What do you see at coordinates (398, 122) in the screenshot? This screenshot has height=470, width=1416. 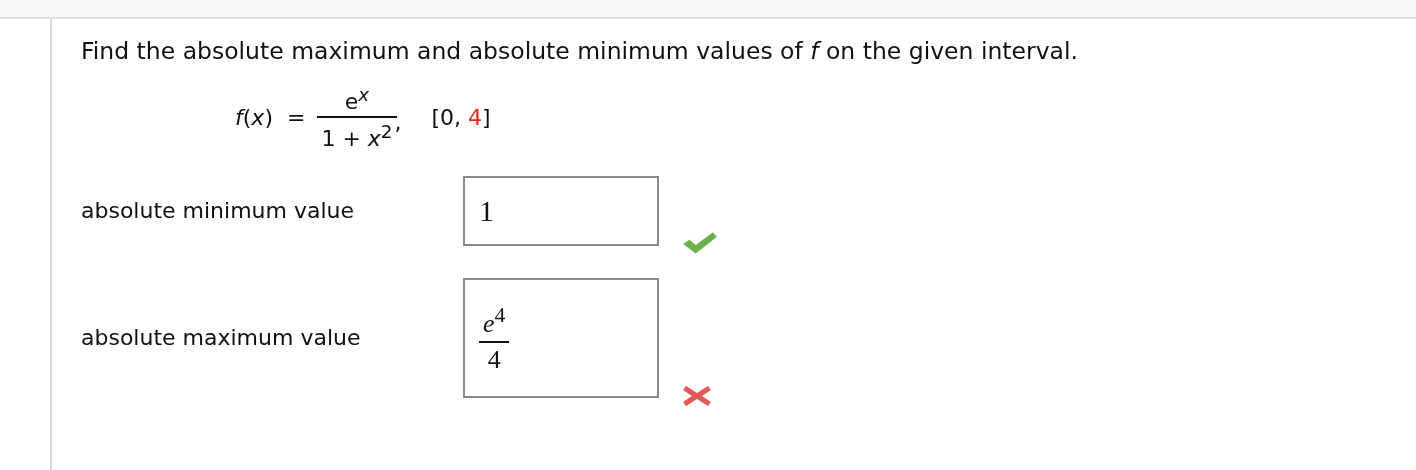 I see `comma: ,` at bounding box center [398, 122].